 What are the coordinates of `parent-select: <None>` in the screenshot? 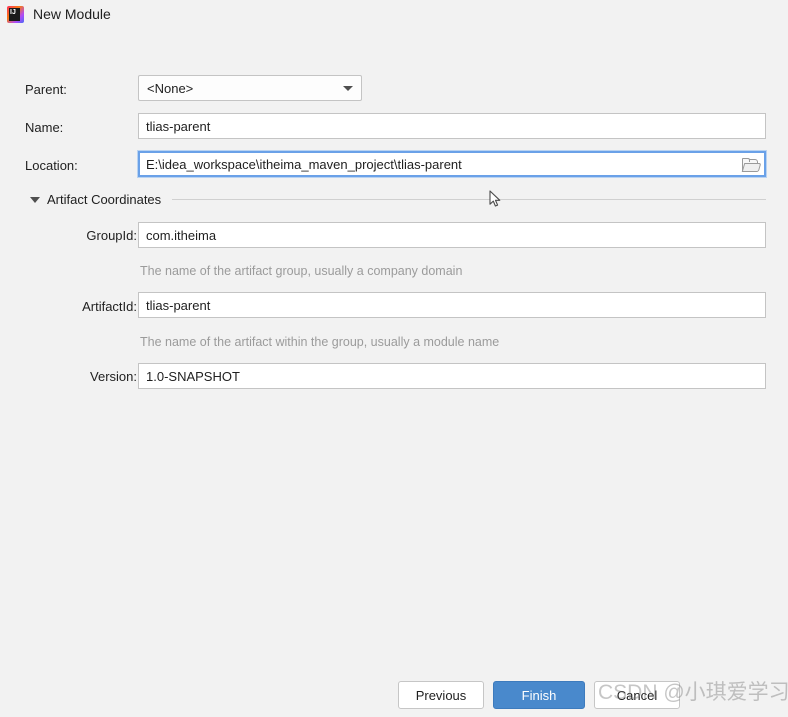 It's located at (250, 88).